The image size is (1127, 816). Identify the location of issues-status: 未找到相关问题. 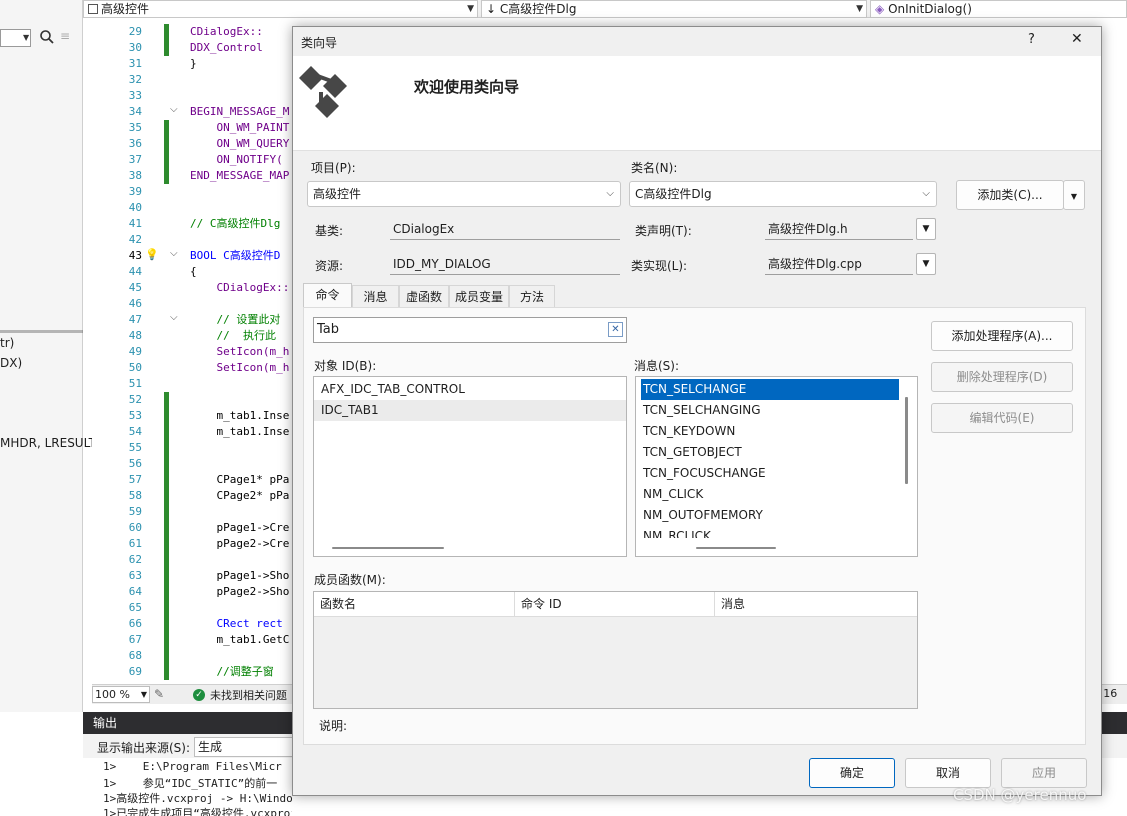
(248, 695).